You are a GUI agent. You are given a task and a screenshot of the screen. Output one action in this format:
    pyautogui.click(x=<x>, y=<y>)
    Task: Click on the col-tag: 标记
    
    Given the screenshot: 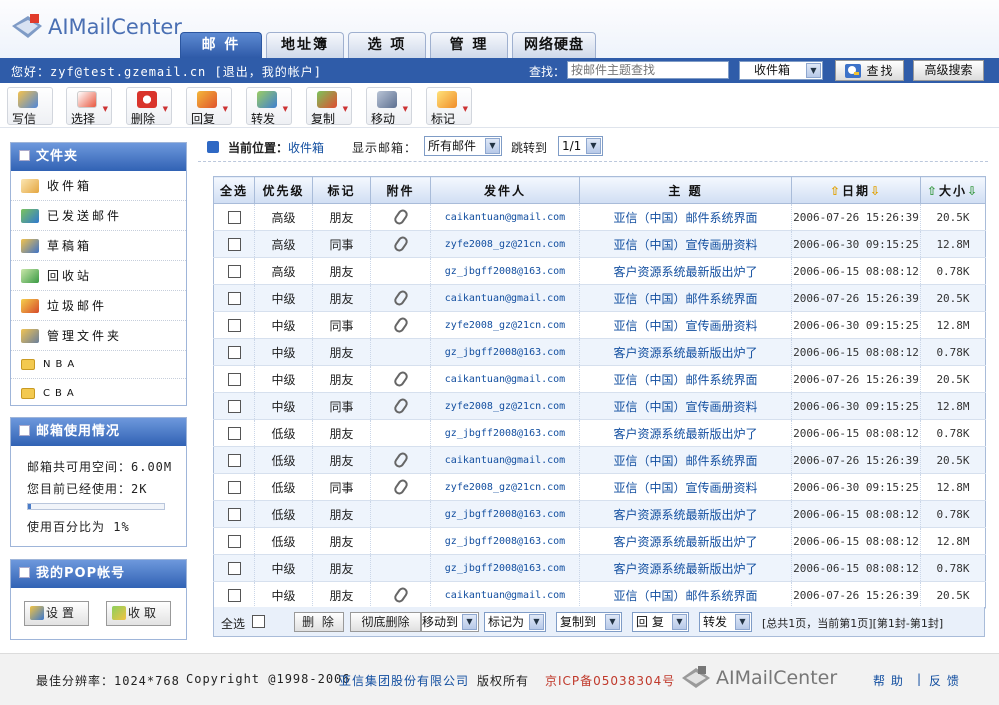 What is the action you would take?
    pyautogui.click(x=341, y=190)
    